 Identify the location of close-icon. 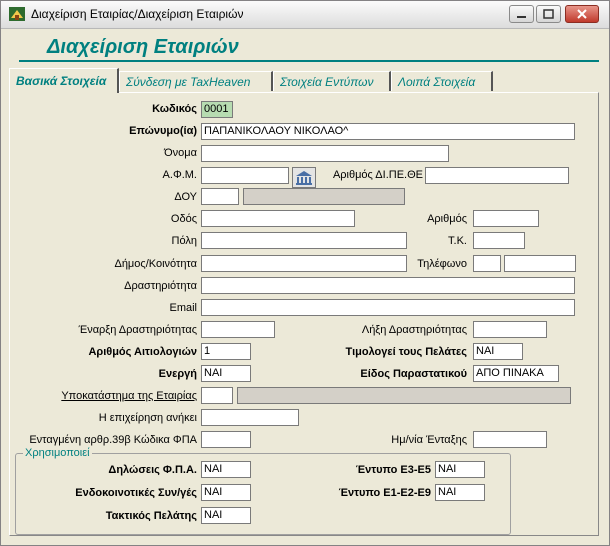
(582, 14).